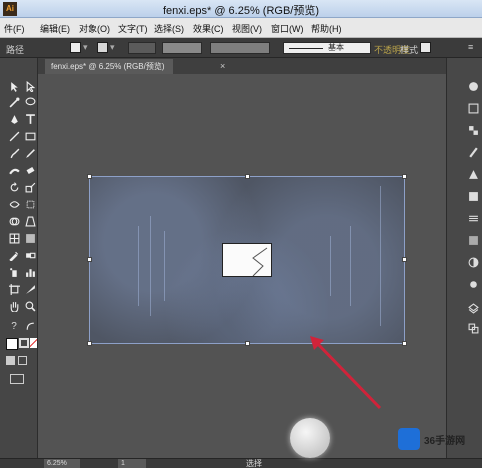  I want to click on pen-icon, so click(14, 119).